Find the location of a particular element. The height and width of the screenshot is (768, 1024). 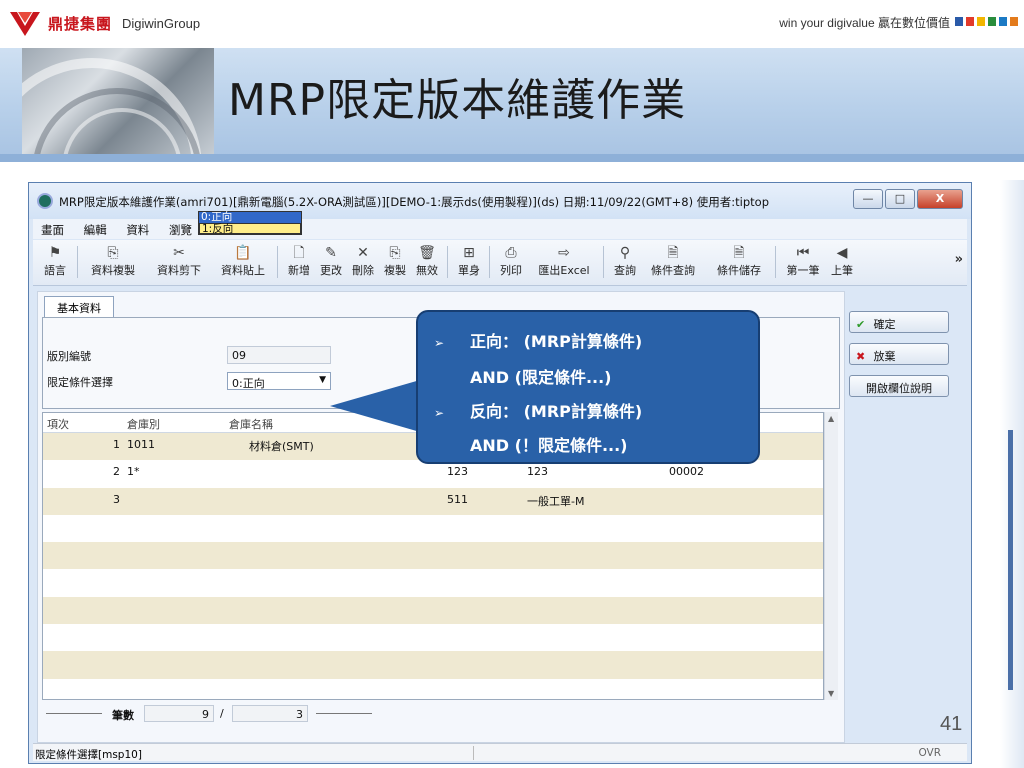

dropdown-option-forward: 0:正向 is located at coordinates (250, 217).